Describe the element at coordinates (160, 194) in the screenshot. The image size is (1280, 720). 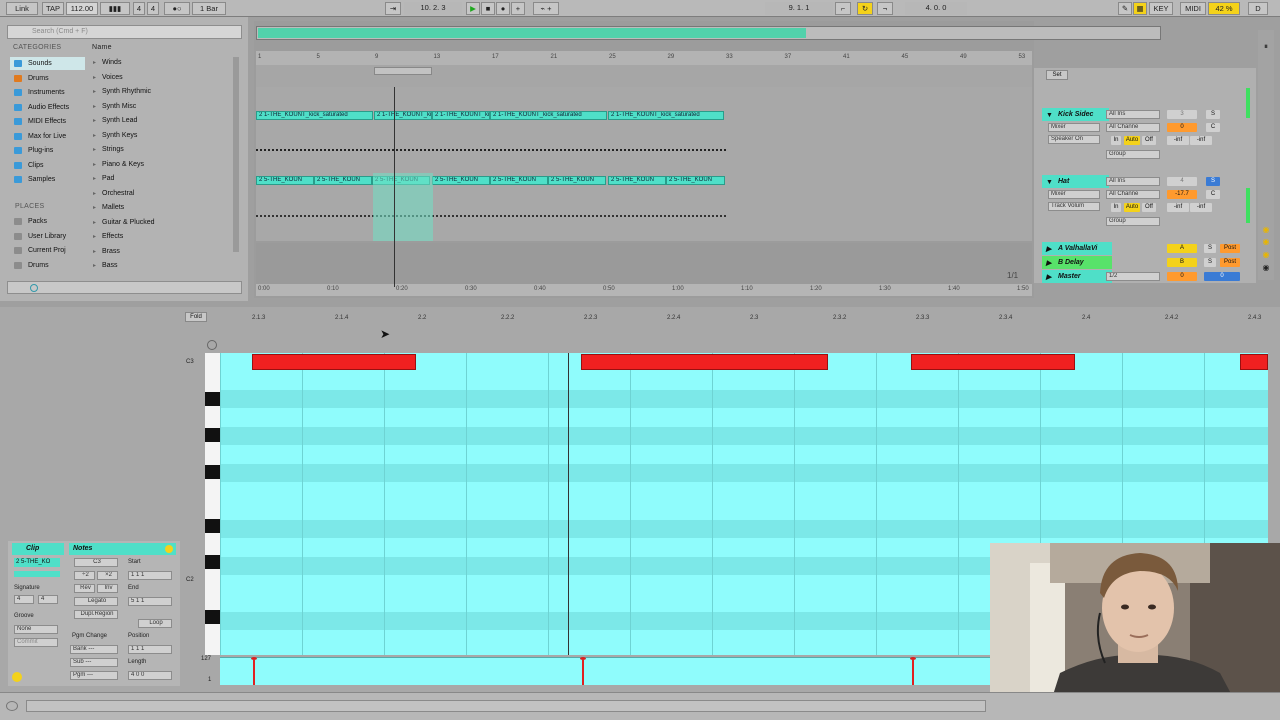
I see `name-item-orchestral: Orchestral` at that location.